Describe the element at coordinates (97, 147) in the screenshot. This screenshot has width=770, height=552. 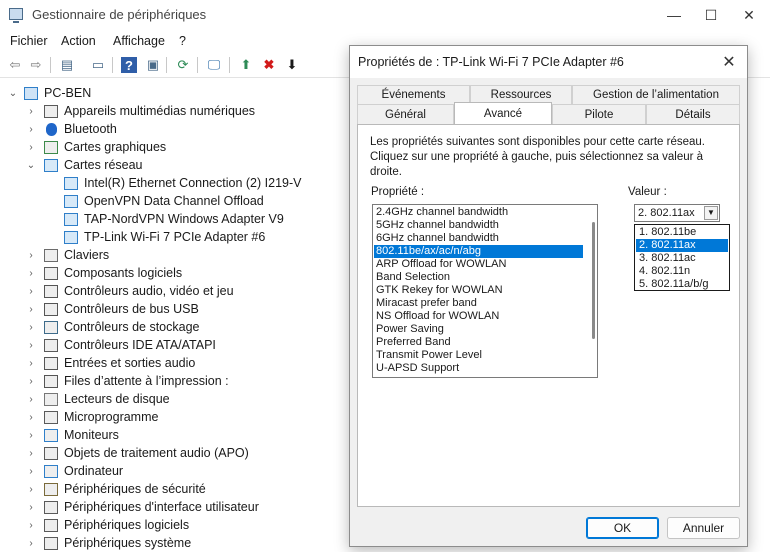
I see `tree-category-item: › Cartes graphiques` at that location.